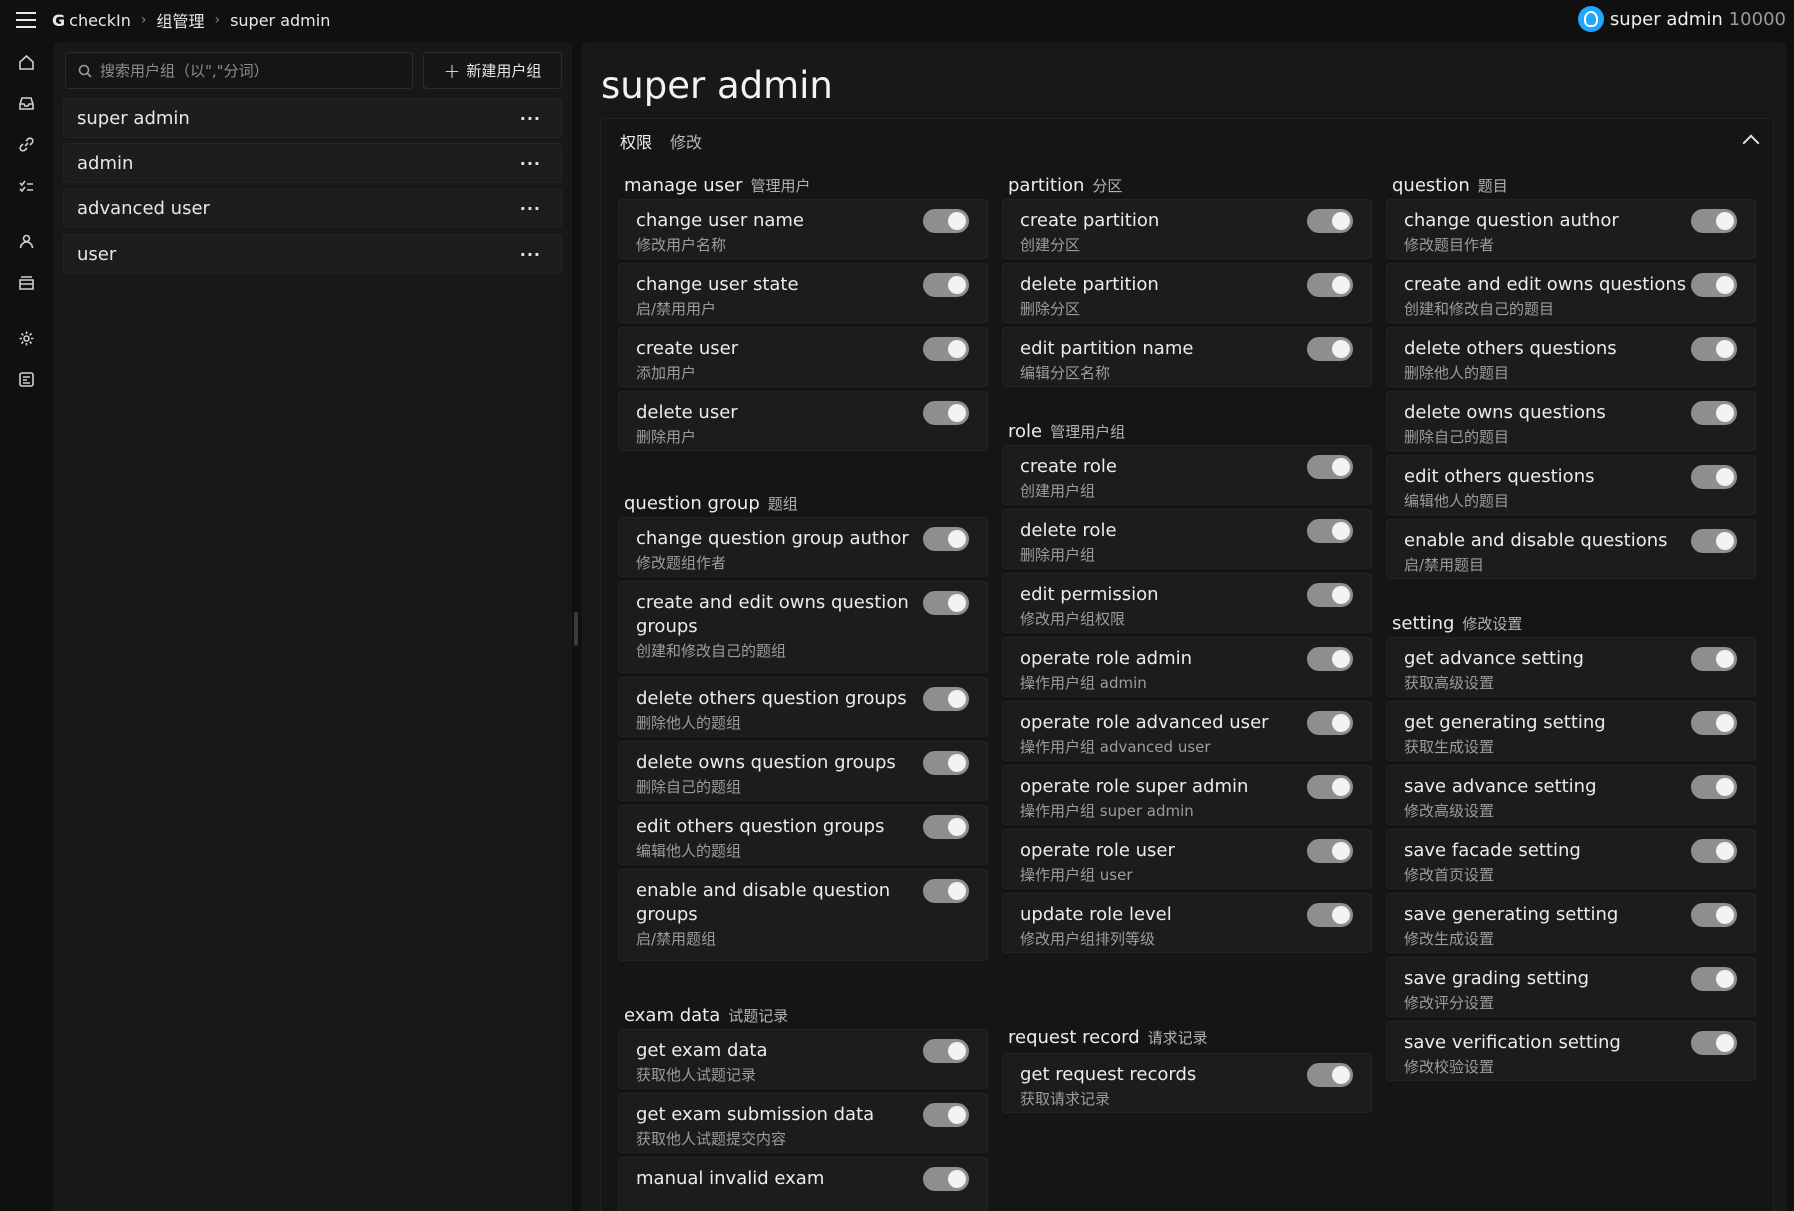 This screenshot has height=1211, width=1794. I want to click on avatar, so click(1590, 19).